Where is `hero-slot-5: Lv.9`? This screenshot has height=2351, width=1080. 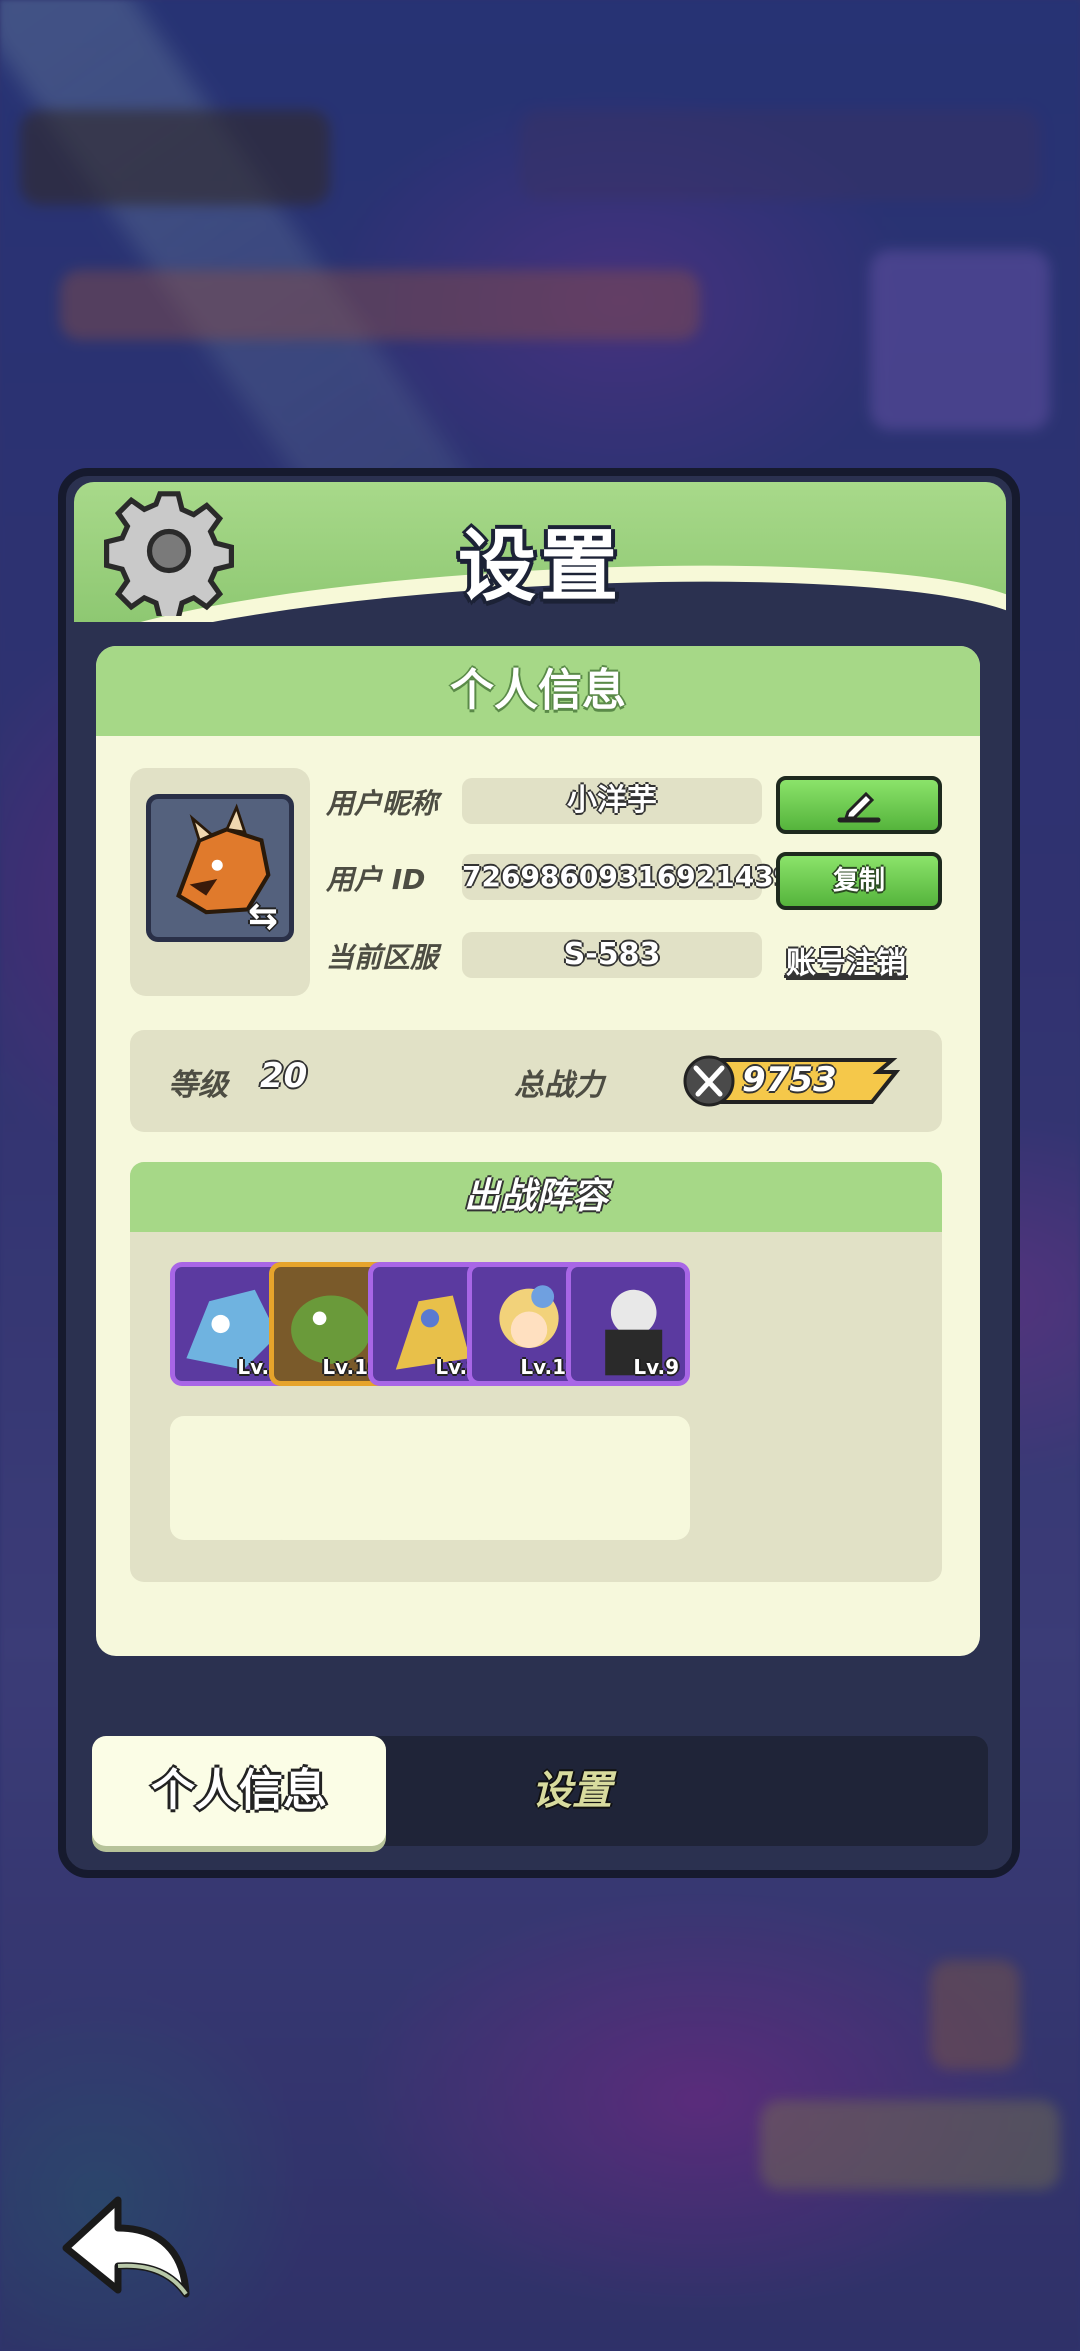 hero-slot-5: Lv.9 is located at coordinates (628, 1324).